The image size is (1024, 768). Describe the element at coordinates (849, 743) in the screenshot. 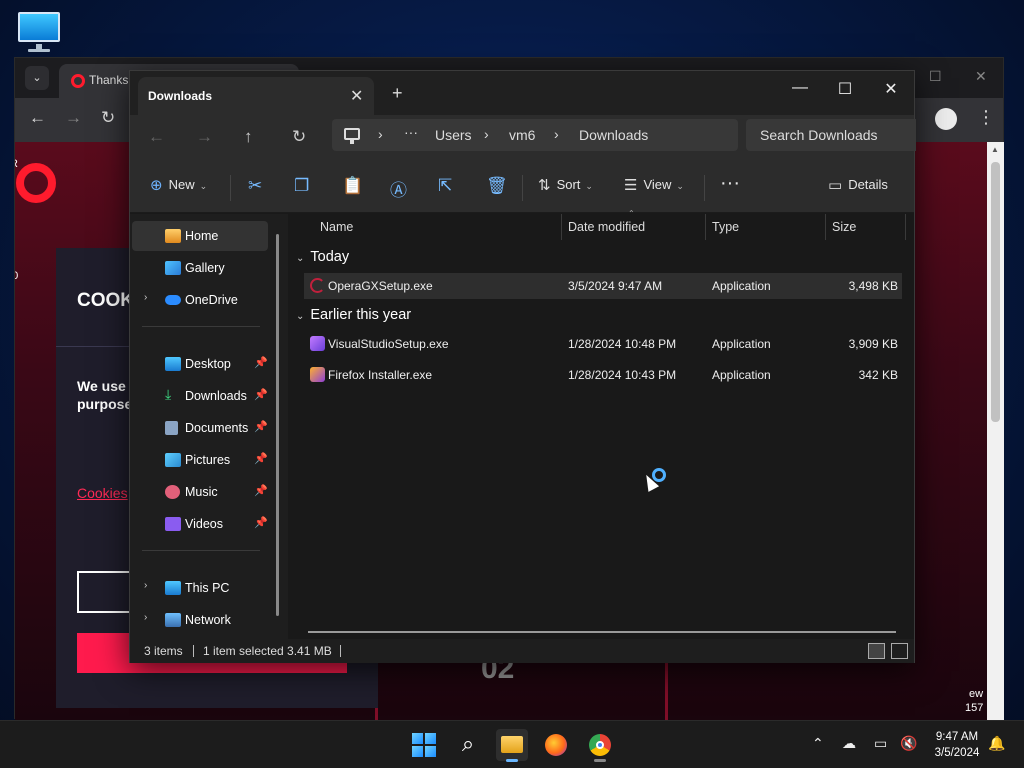

I see `onedrive-status-icon: ☁` at that location.